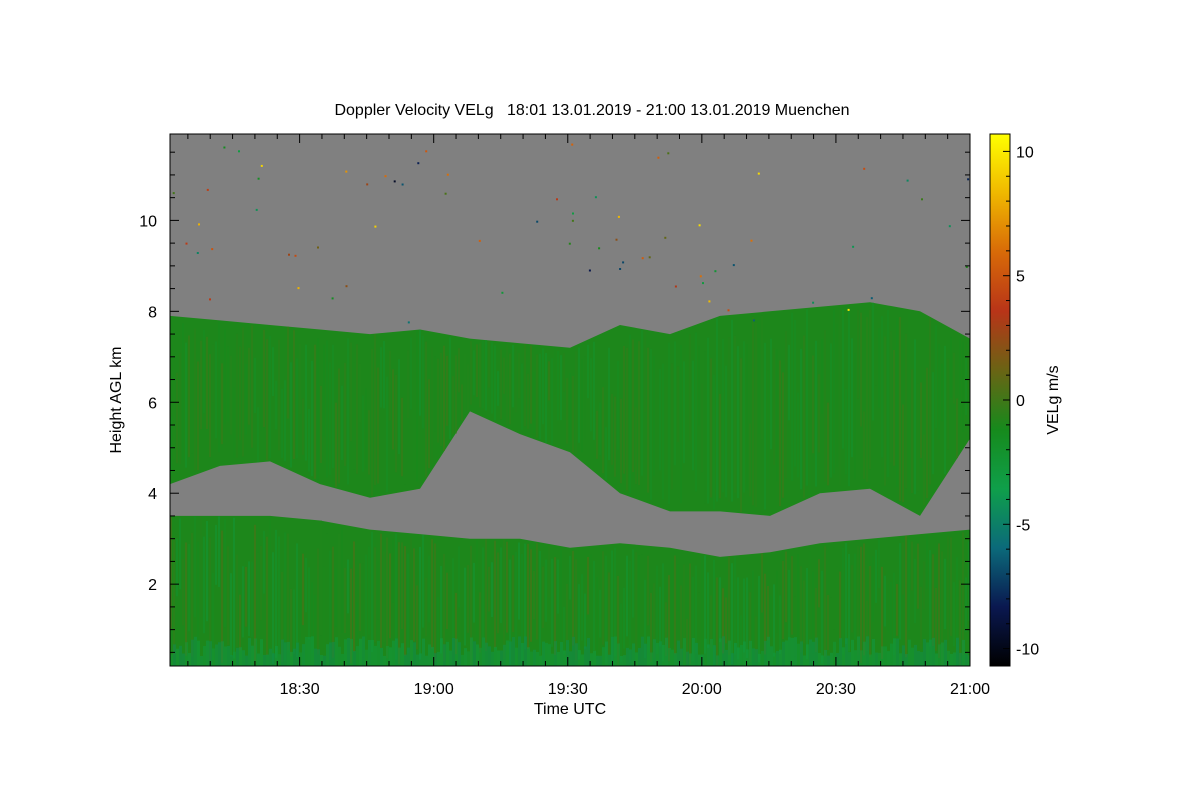  I want to click on colorbar-tick-label: 5, so click(1020, 277).